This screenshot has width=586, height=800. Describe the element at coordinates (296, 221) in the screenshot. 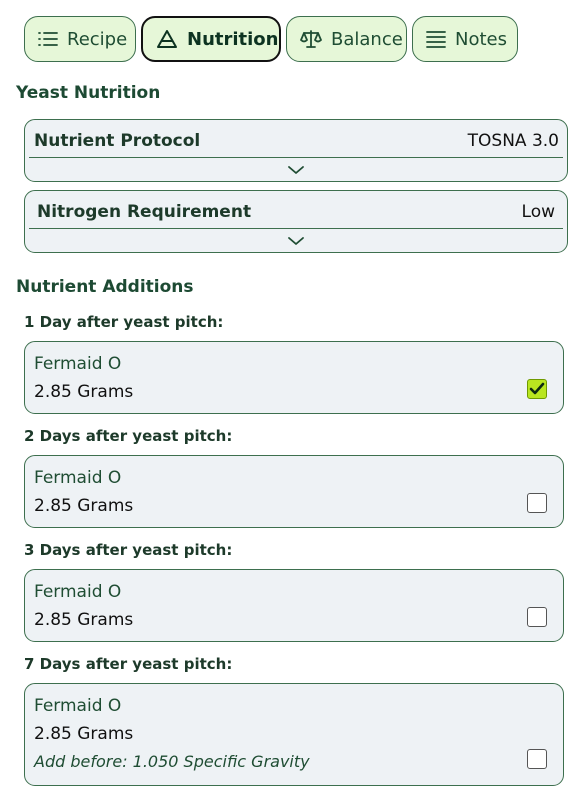

I see `nitrogen-requirement-select: Nitrogen Requirement Low` at that location.